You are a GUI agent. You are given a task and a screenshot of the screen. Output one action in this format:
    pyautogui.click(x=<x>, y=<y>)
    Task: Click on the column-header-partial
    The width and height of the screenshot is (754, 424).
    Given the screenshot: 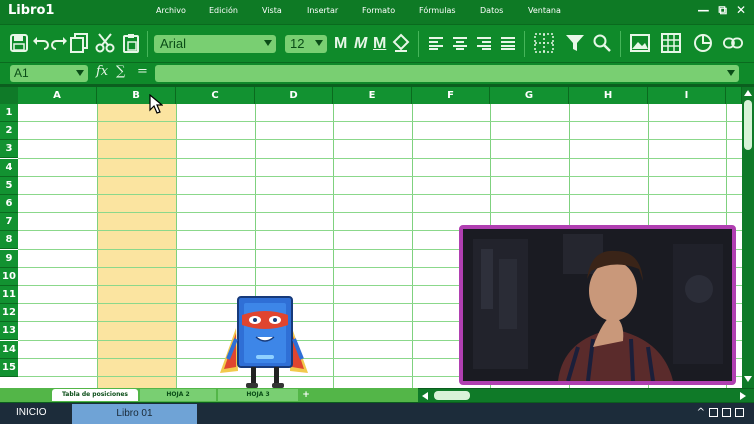 What is the action you would take?
    pyautogui.click(x=734, y=95)
    